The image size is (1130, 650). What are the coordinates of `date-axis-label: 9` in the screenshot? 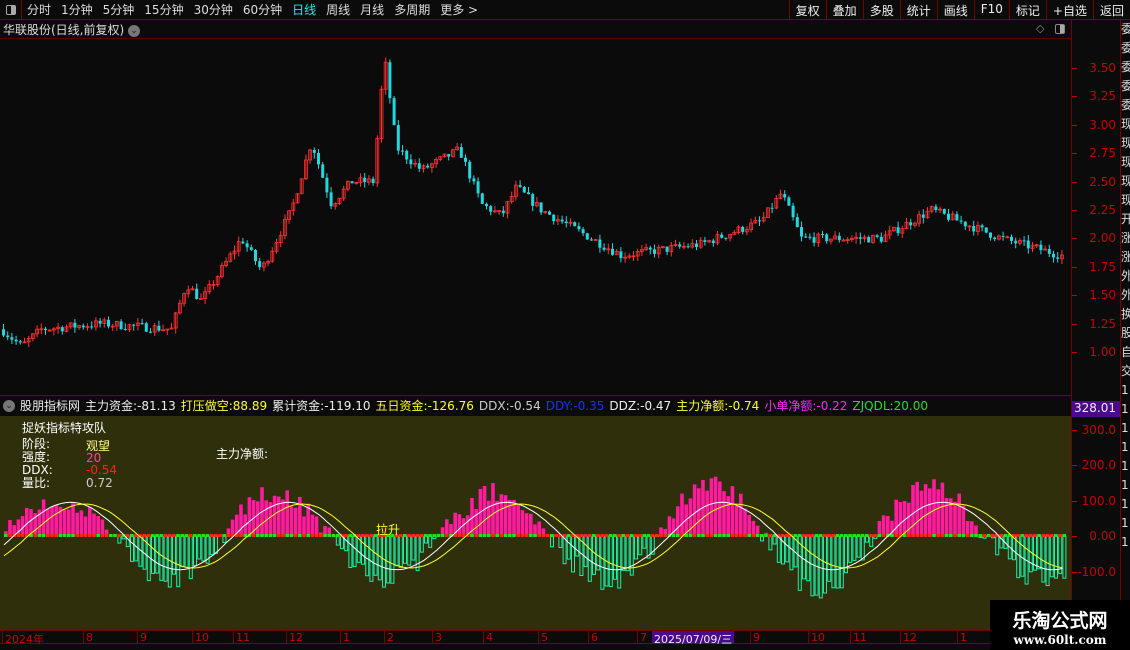 It's located at (142, 637).